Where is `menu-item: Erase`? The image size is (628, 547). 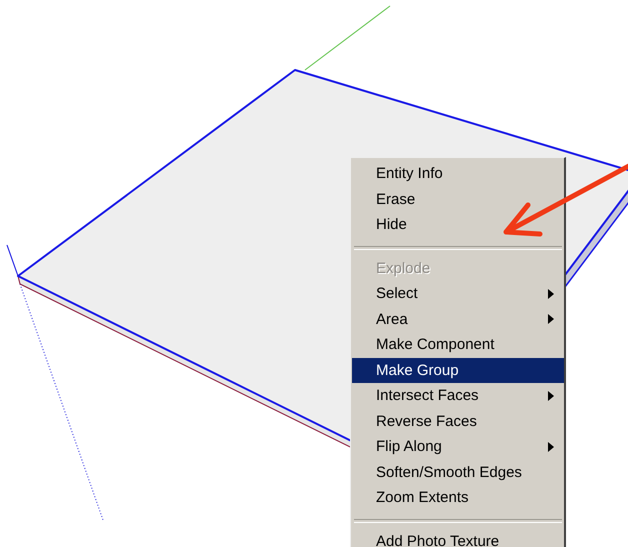
menu-item: Erase is located at coordinates (458, 199).